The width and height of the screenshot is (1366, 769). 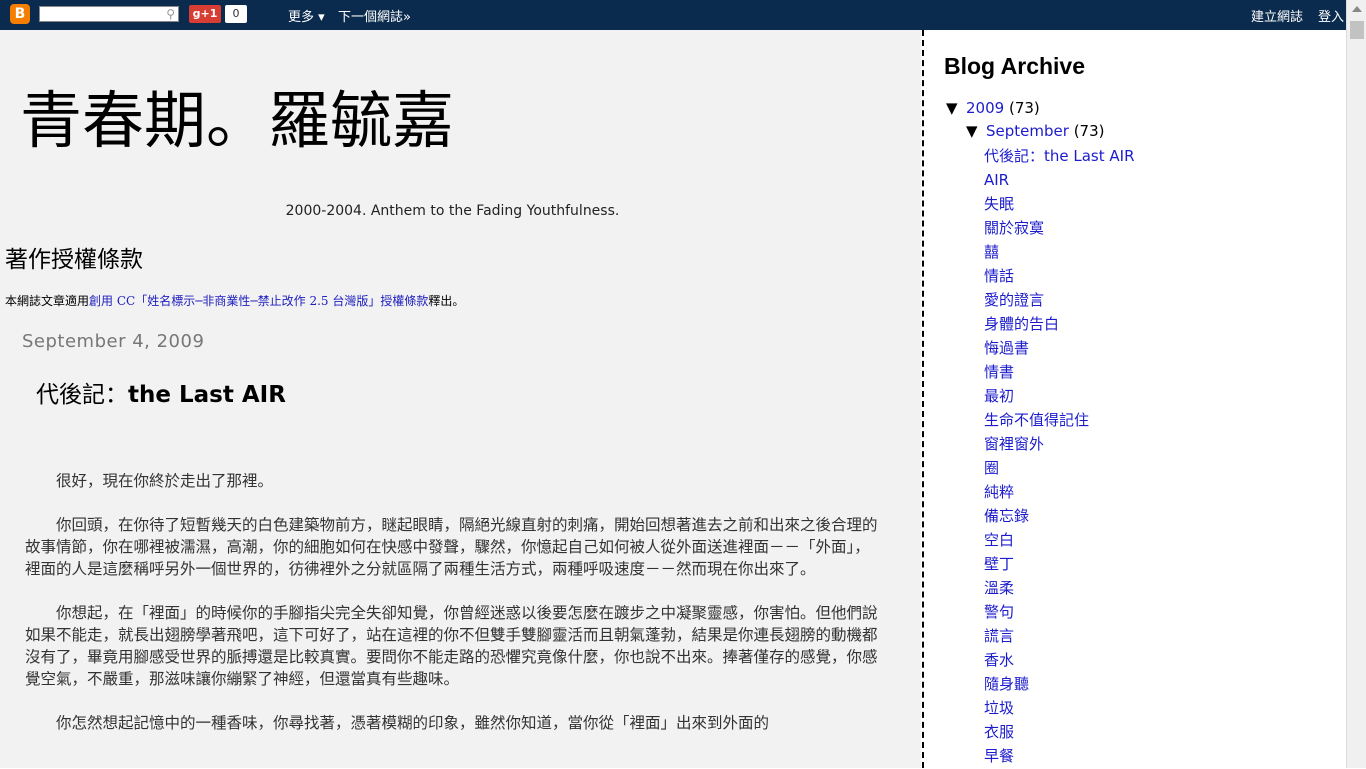 I want to click on archive-post-link: 囍, so click(x=1059, y=253).